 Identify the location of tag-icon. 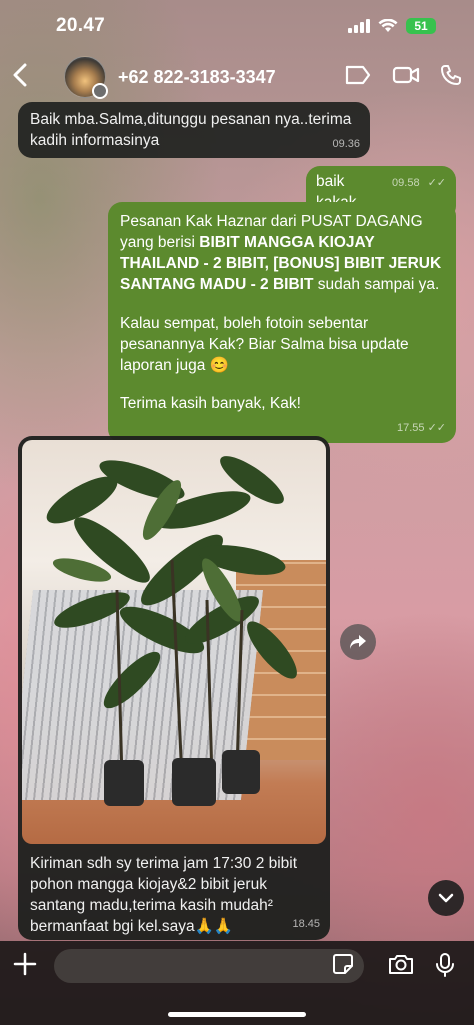
(358, 74).